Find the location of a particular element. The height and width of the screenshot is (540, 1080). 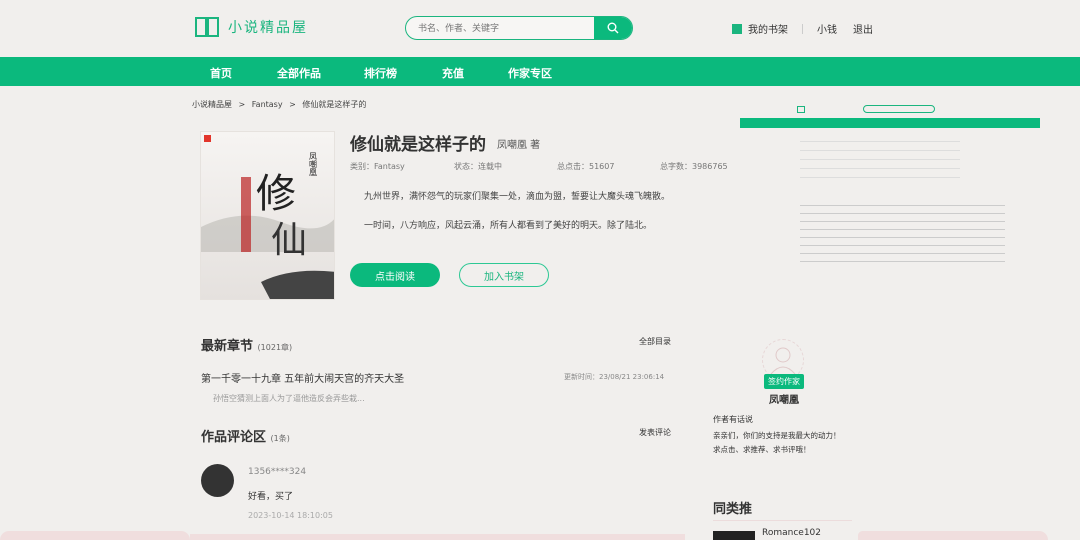

latest-chapter-link: 第一千零一十九章 五年前大闹天宫的齐天大圣 is located at coordinates (302, 377).